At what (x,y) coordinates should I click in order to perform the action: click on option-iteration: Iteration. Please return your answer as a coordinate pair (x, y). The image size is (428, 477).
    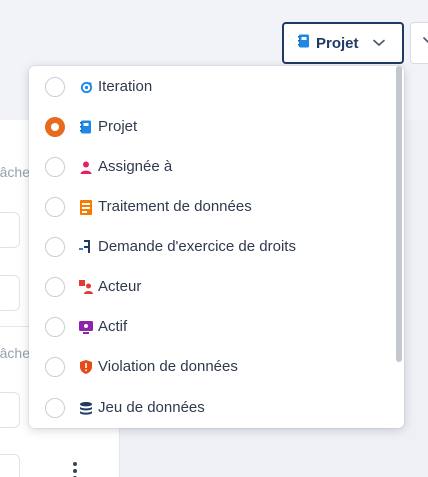
    Looking at the image, I should click on (213, 87).